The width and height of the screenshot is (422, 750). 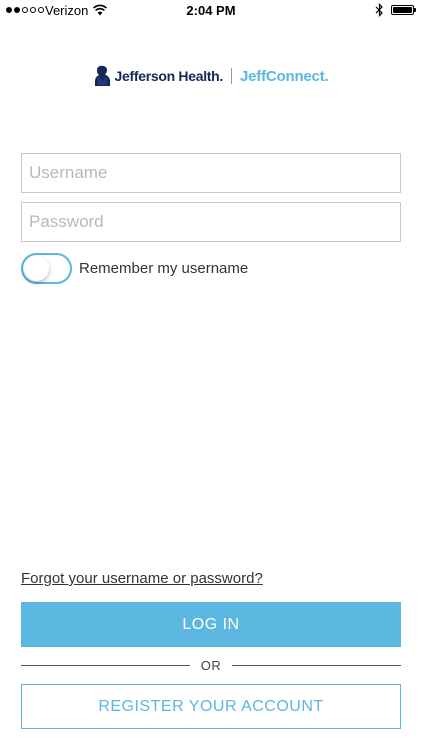 I want to click on jefferson-bust-icon, so click(x=102, y=75).